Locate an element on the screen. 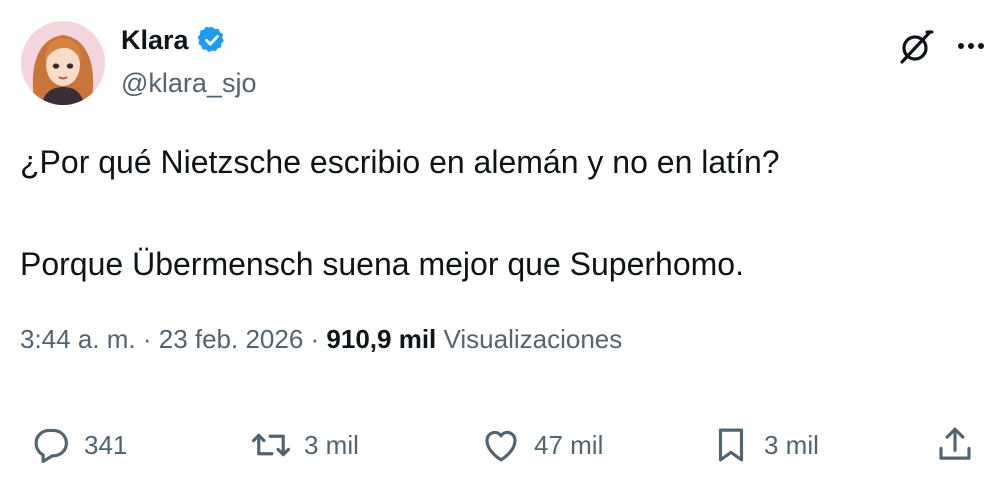  like-count: 47 mil is located at coordinates (569, 444).